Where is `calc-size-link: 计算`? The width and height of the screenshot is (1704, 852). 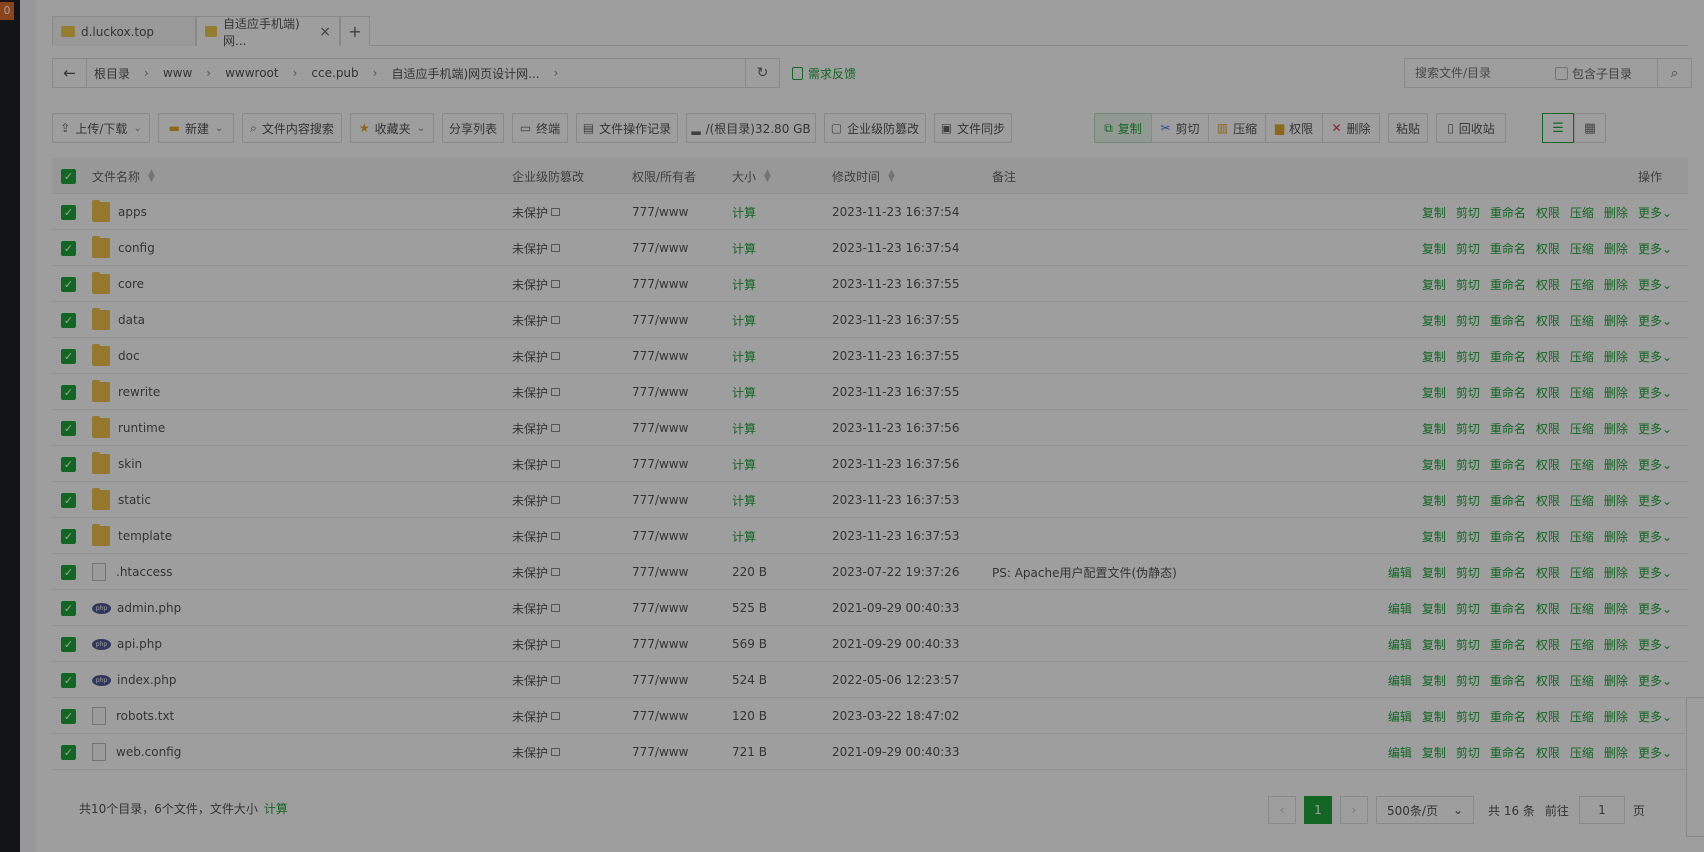 calc-size-link: 计算 is located at coordinates (276, 809).